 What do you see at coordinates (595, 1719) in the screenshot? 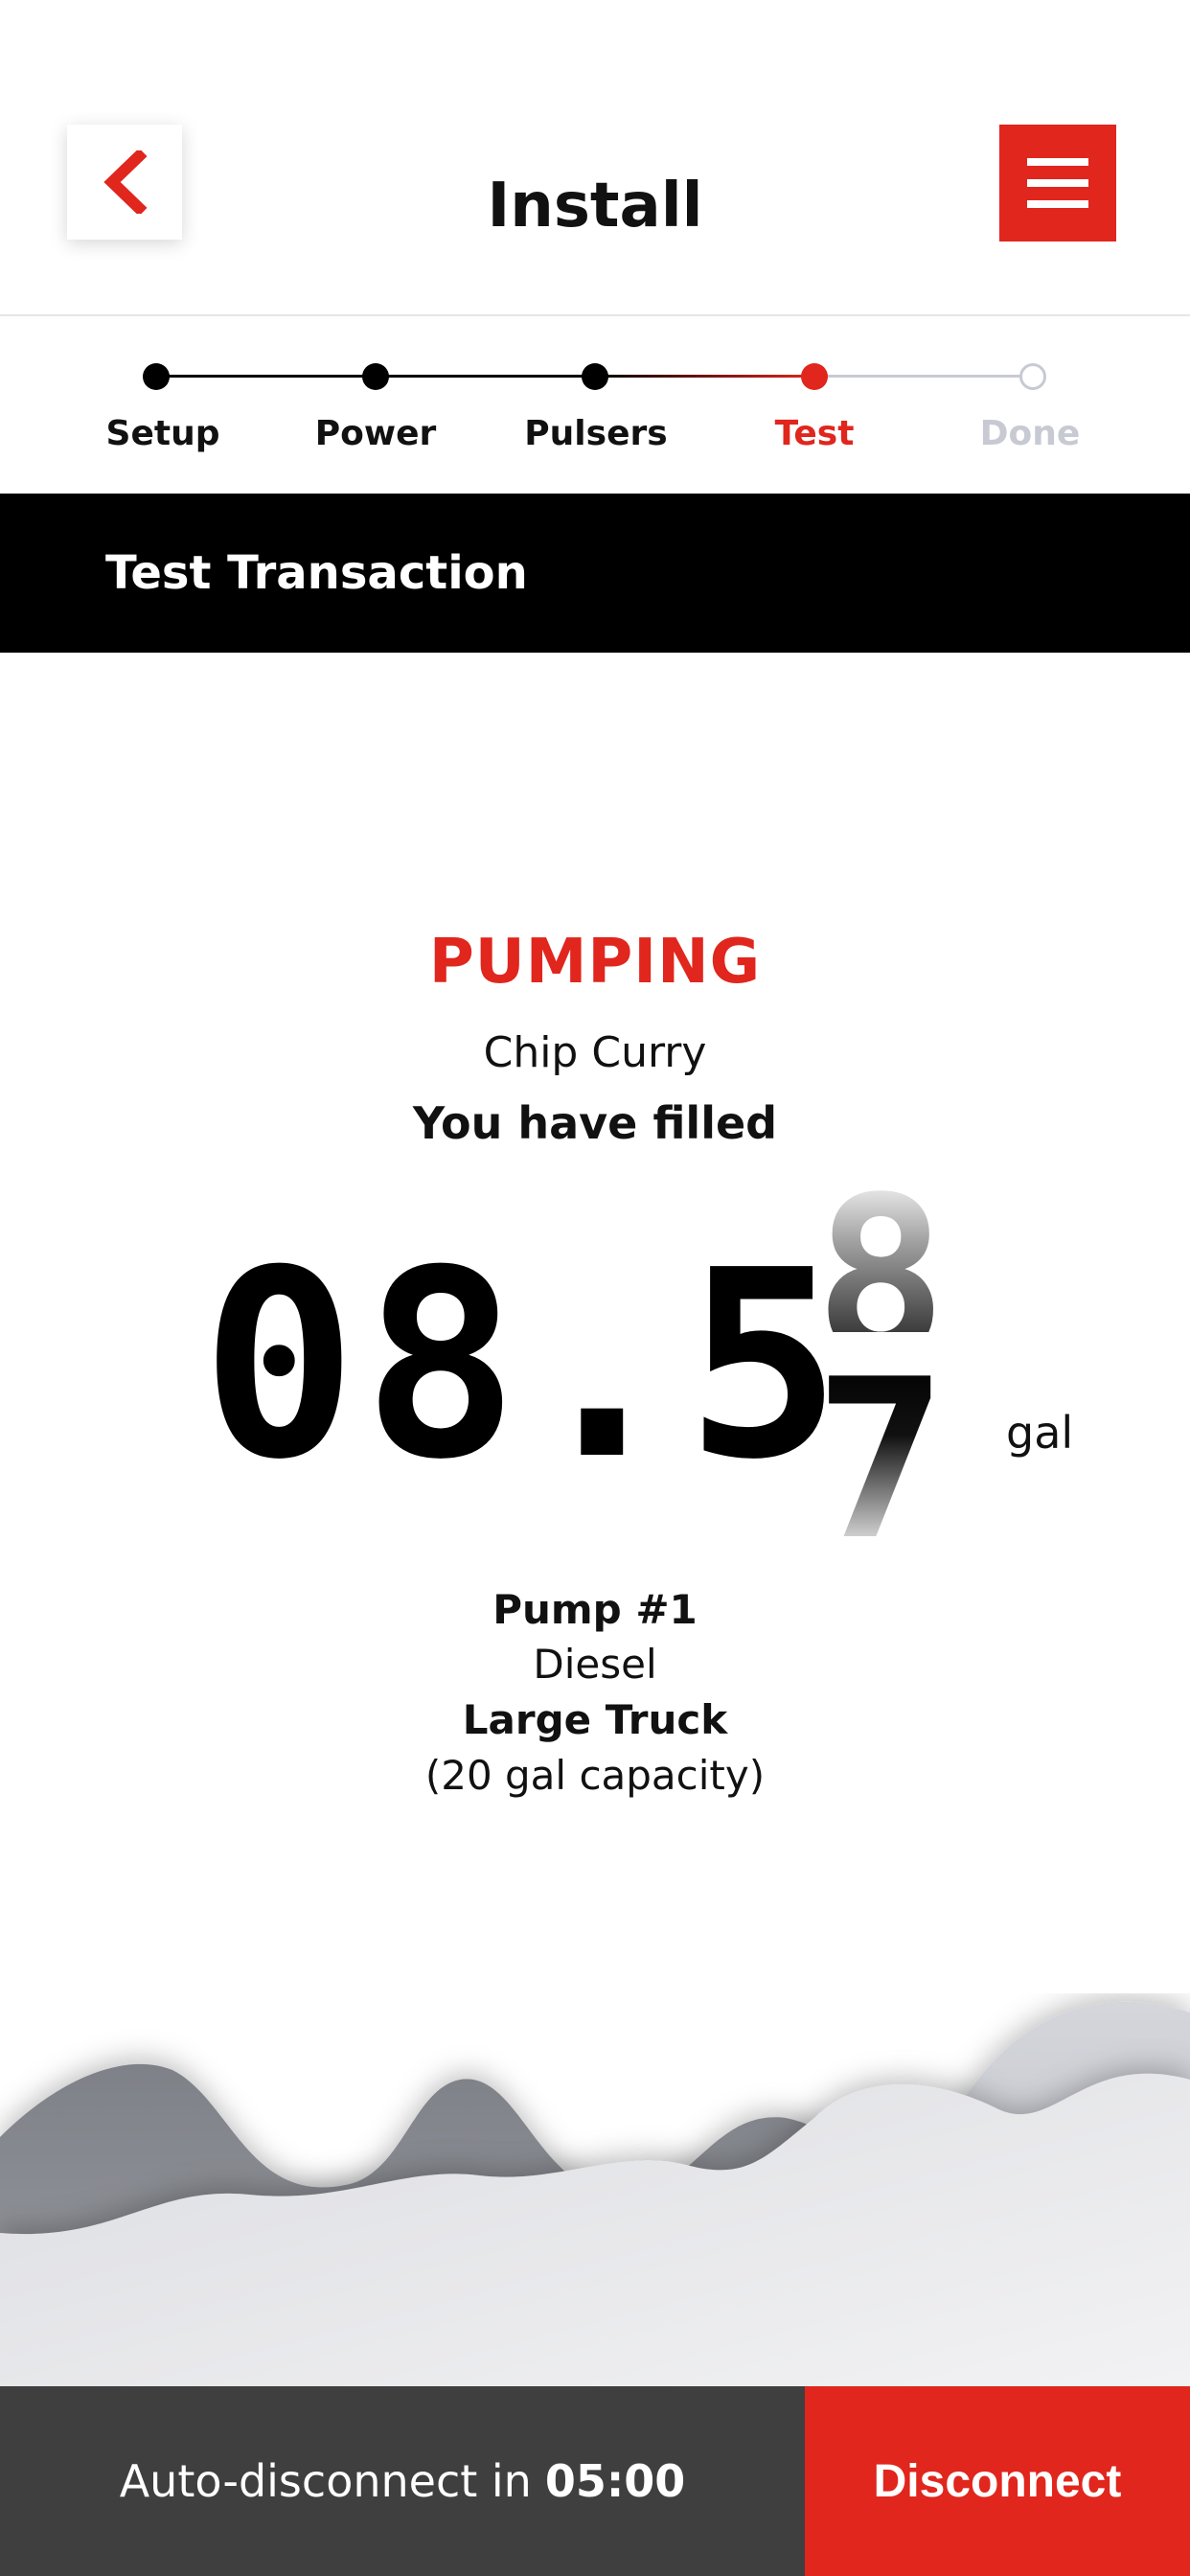
I see `vehicle-type: Large Truck` at bounding box center [595, 1719].